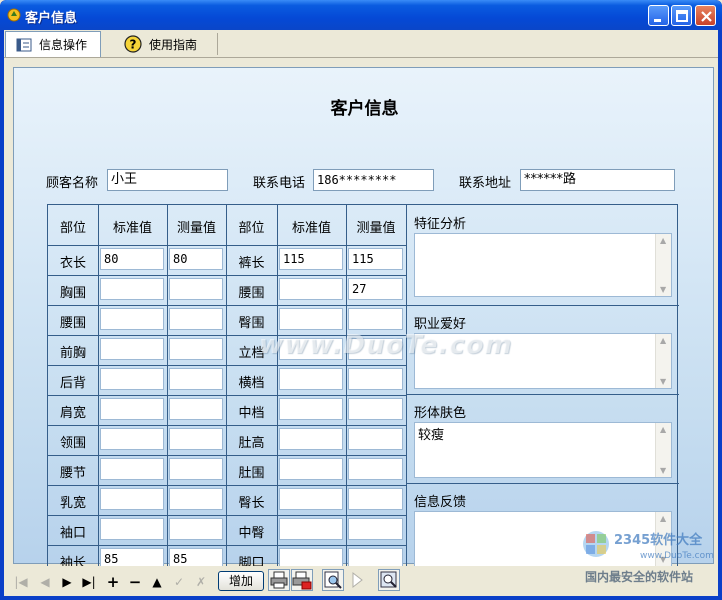 Image resolution: width=722 pixels, height=600 pixels. What do you see at coordinates (681, 15) in the screenshot?
I see `maximize-button` at bounding box center [681, 15].